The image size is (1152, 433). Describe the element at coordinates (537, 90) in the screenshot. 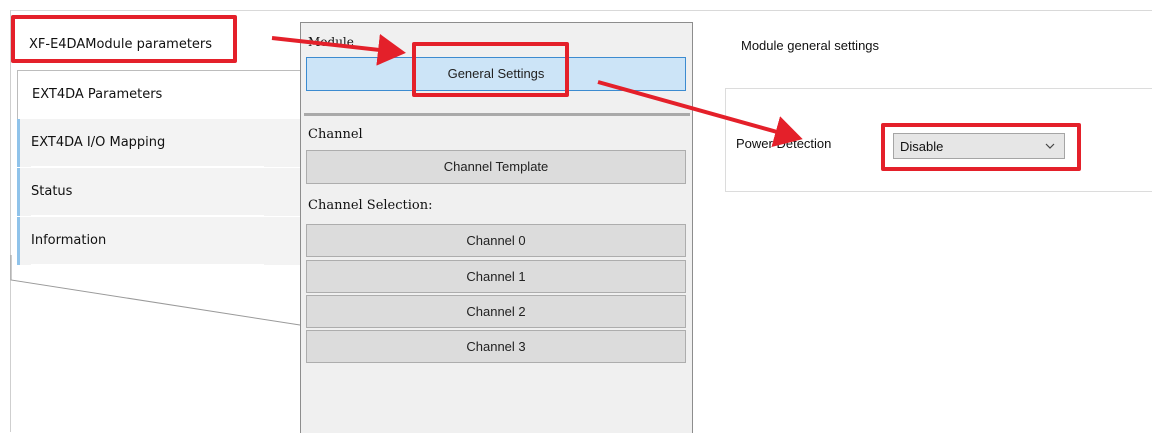

I see `annotation-arrows` at that location.